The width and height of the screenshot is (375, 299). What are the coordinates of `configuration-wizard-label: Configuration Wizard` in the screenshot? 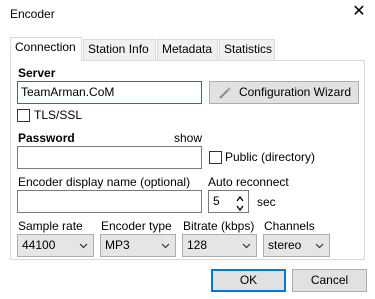 It's located at (295, 92).